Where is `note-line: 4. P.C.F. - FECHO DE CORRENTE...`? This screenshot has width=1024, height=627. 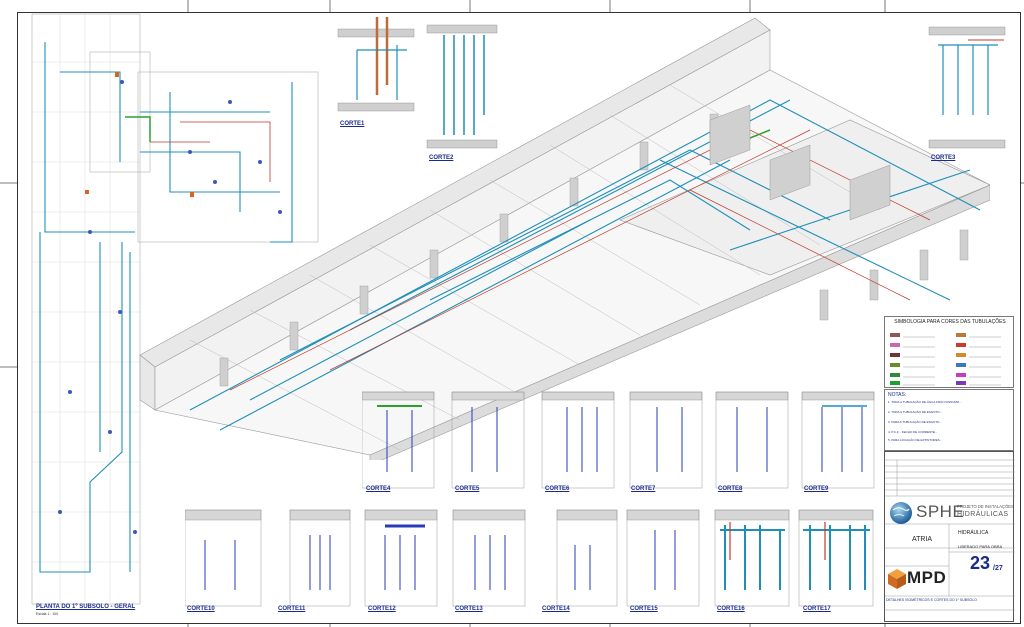 note-line: 4. P.C.F. - FECHO DE CORRENTE... is located at coordinates (913, 432).